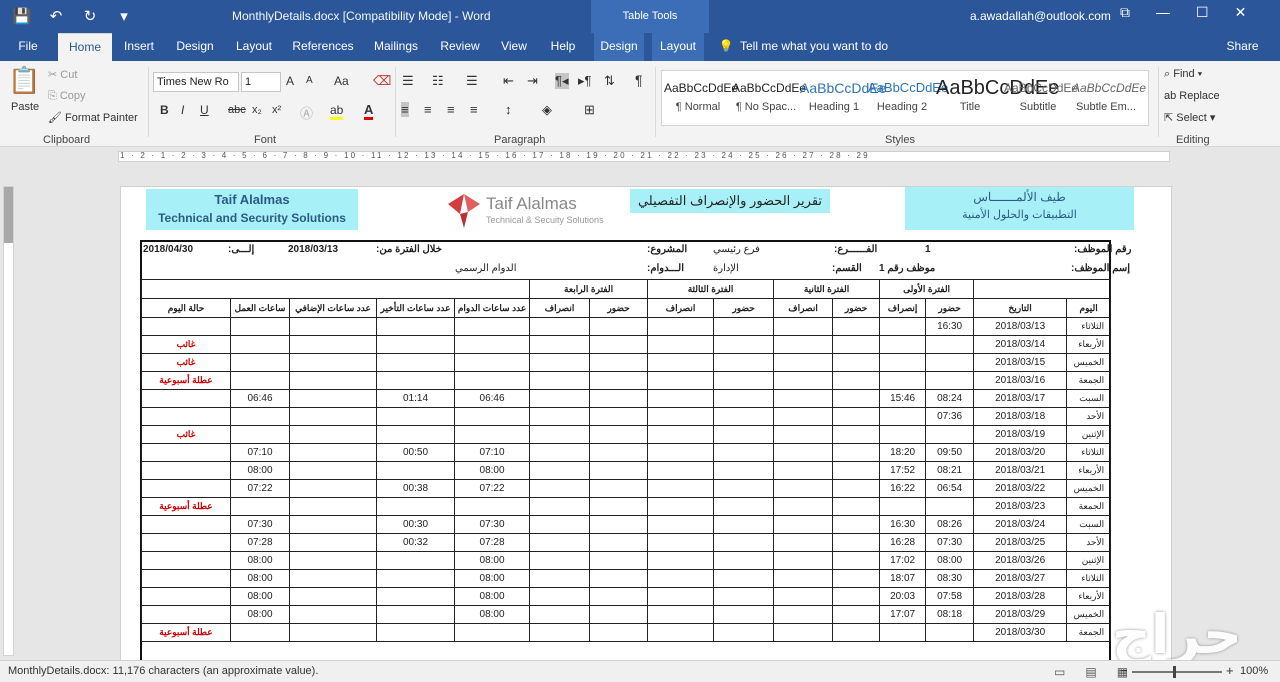 The image size is (1280, 682). I want to click on align-right-icon: ≡, so click(451, 109).